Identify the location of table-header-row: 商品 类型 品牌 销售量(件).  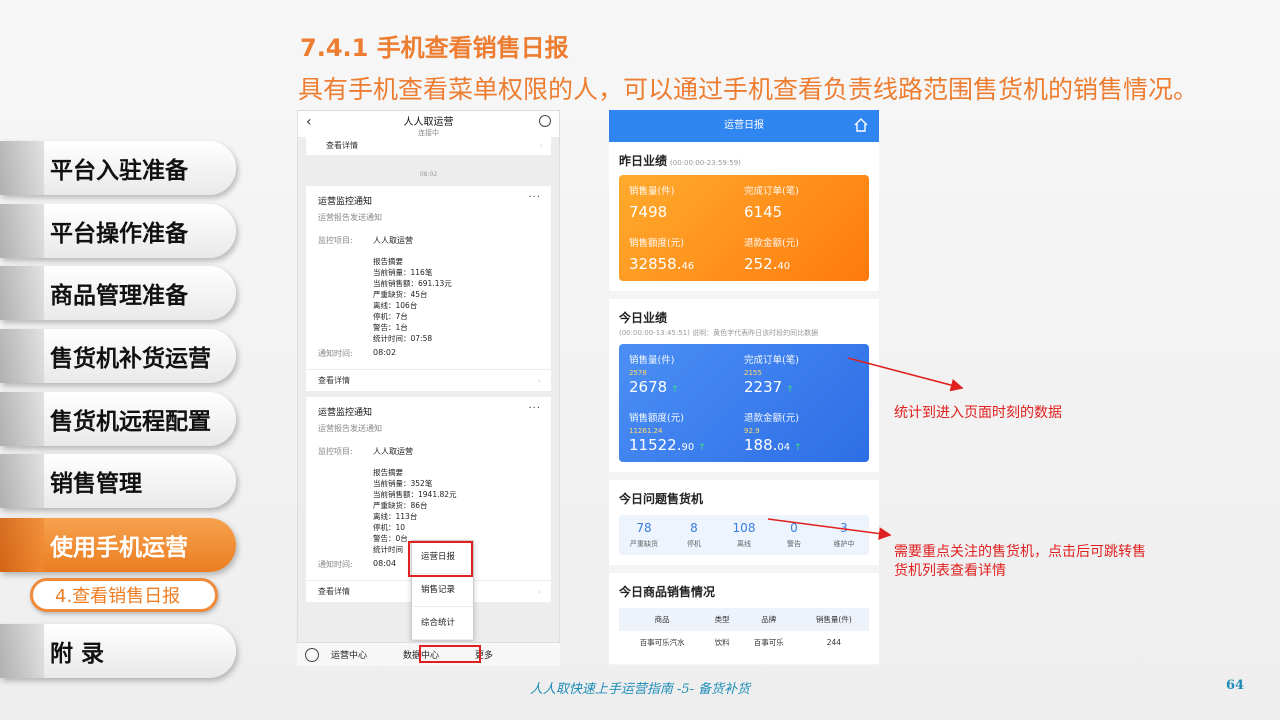
(744, 619).